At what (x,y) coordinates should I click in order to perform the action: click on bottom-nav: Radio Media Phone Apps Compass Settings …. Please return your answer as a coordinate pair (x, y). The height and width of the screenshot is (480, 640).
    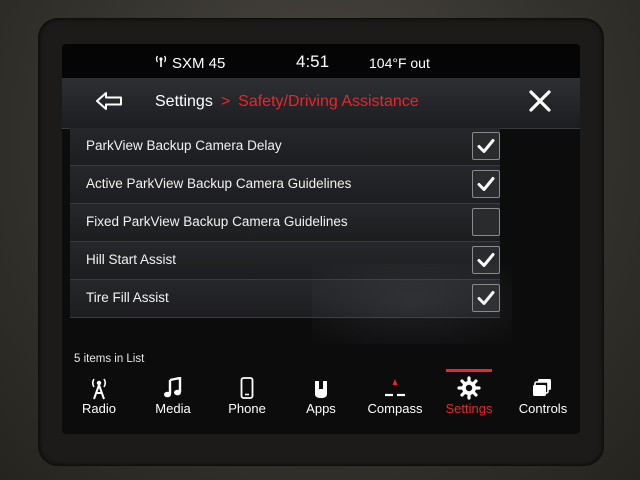
    Looking at the image, I should click on (321, 401).